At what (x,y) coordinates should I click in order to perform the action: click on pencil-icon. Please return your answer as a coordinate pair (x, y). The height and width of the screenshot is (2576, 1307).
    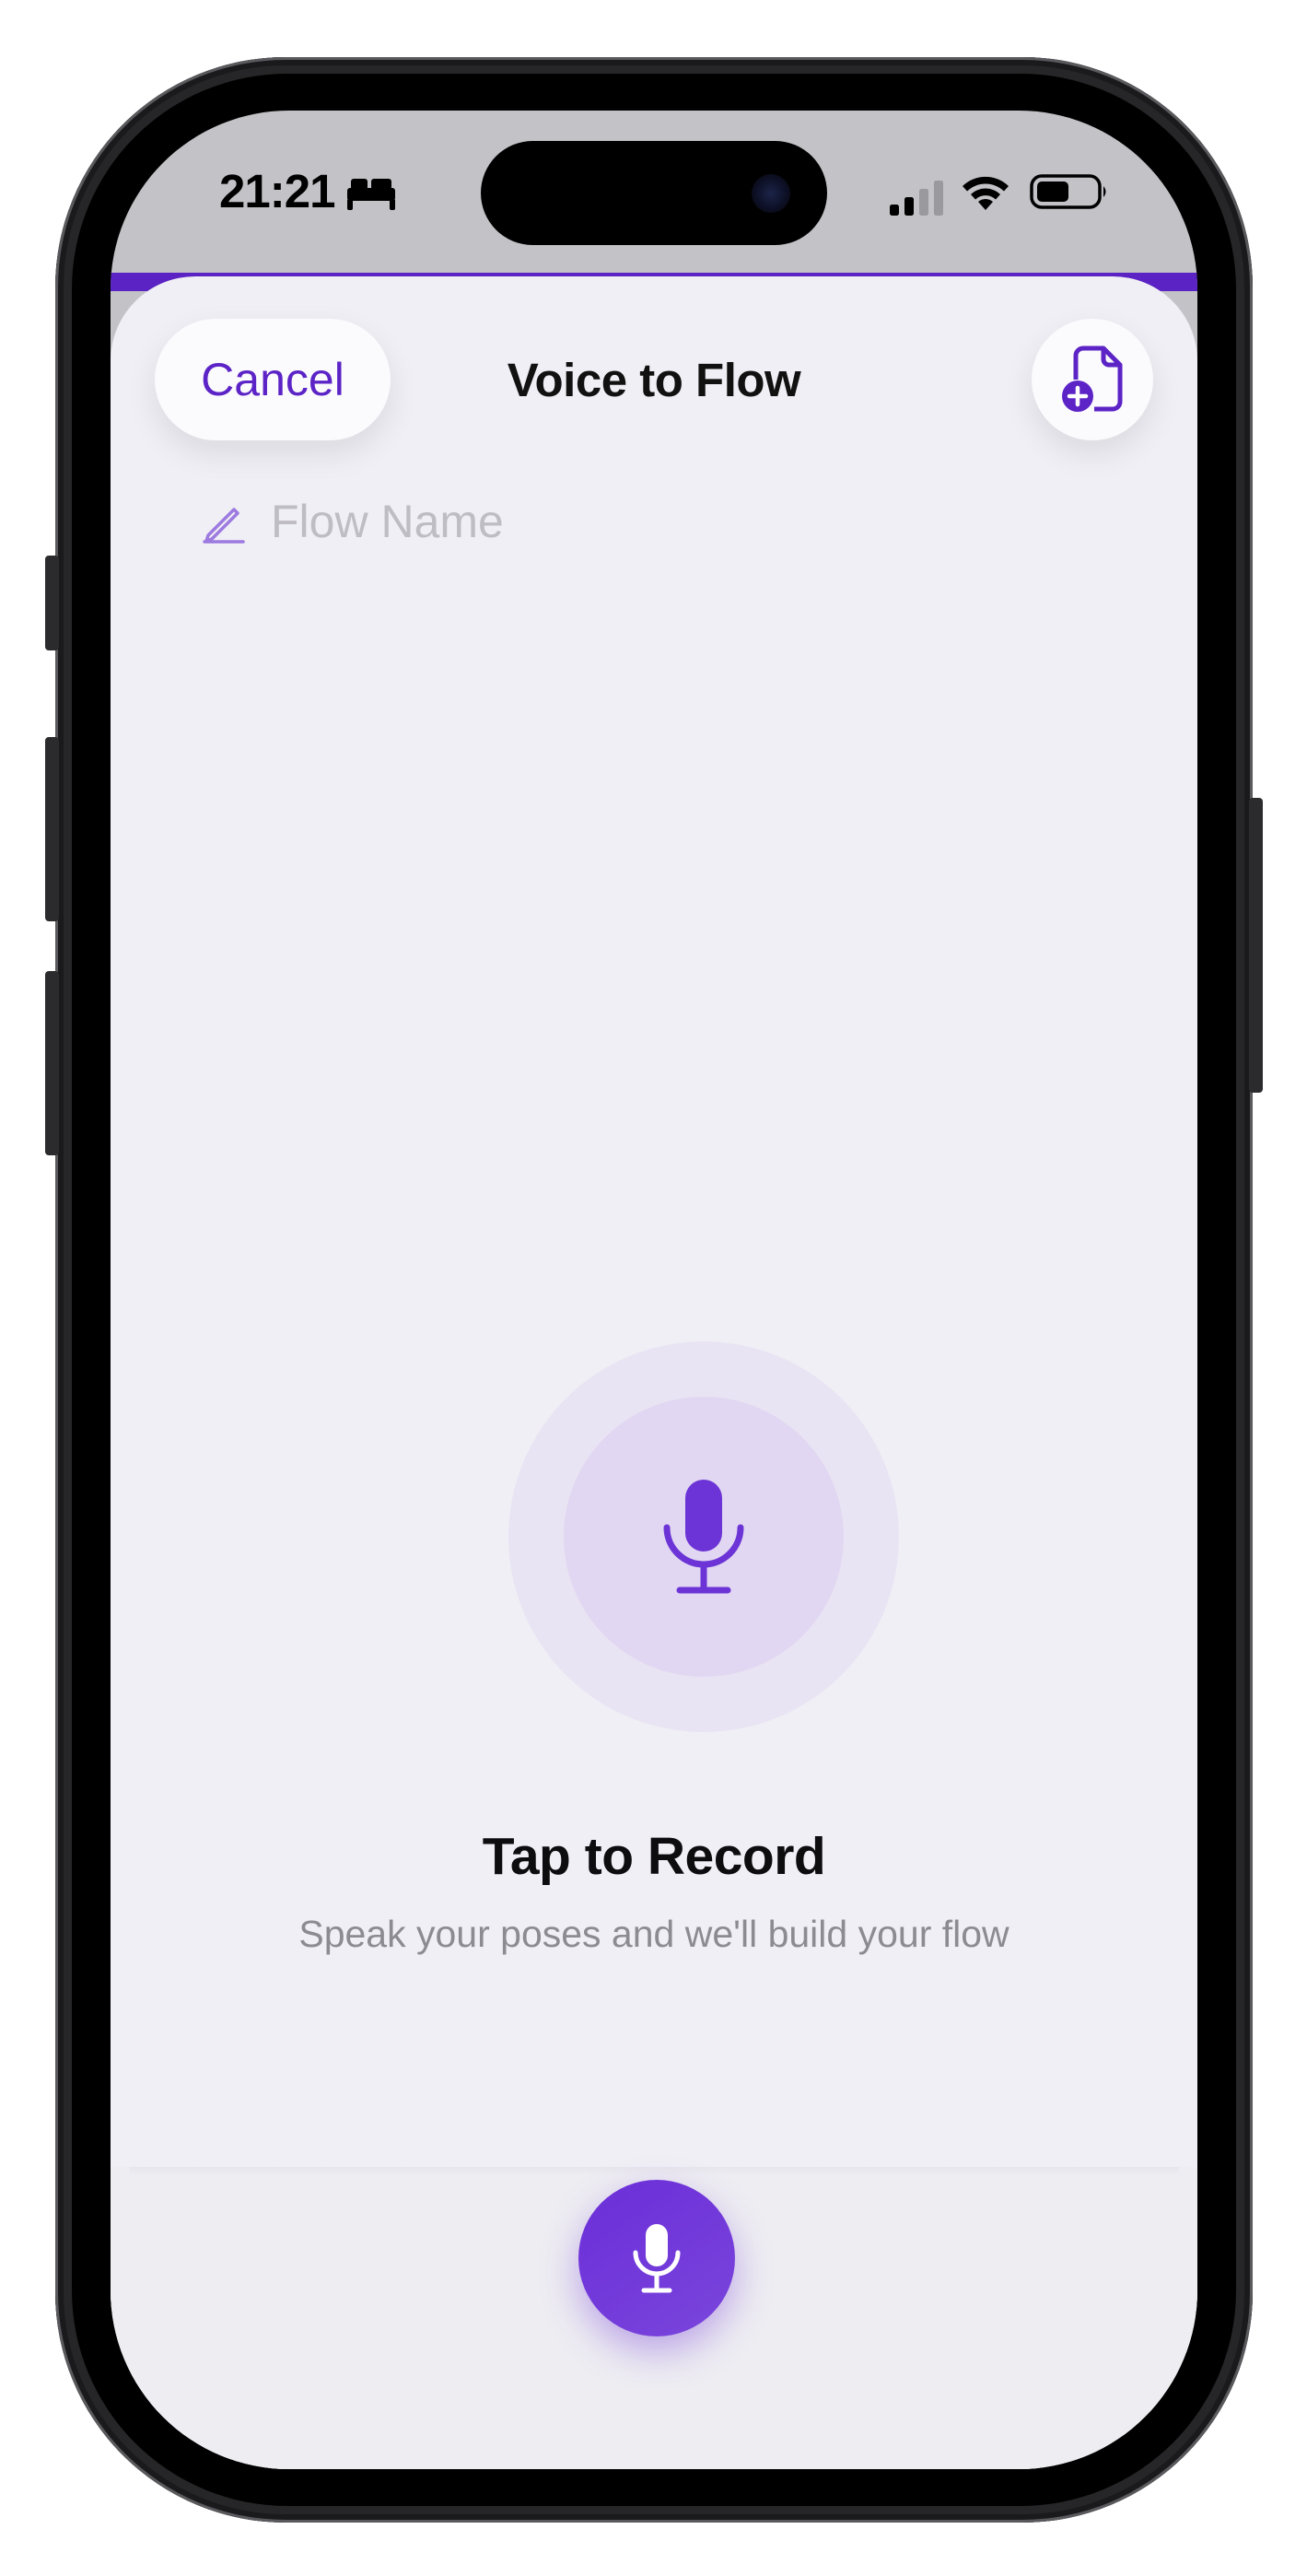
    Looking at the image, I should click on (224, 526).